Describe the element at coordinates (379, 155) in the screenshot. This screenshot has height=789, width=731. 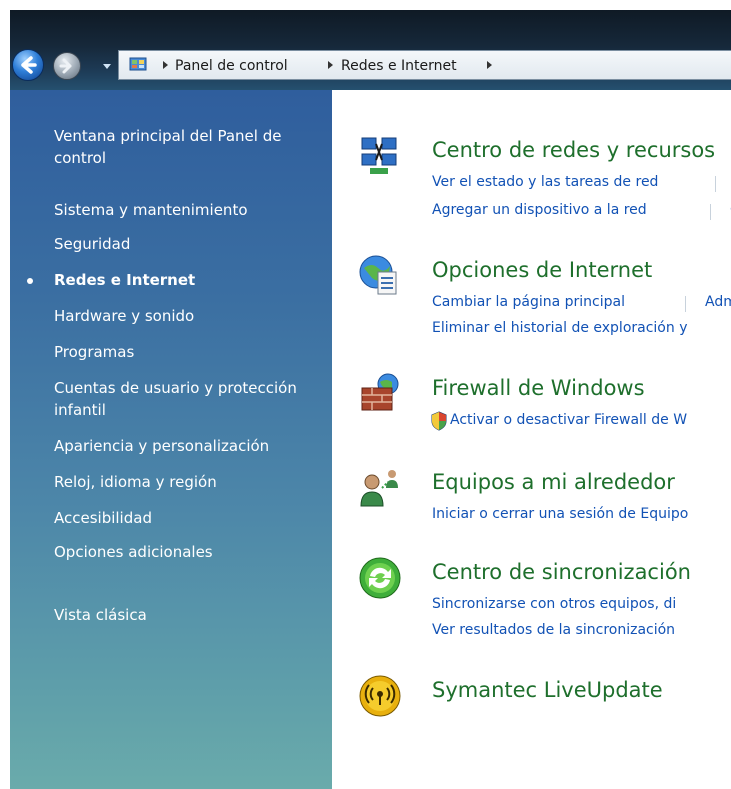
I see `network-center-icon` at that location.